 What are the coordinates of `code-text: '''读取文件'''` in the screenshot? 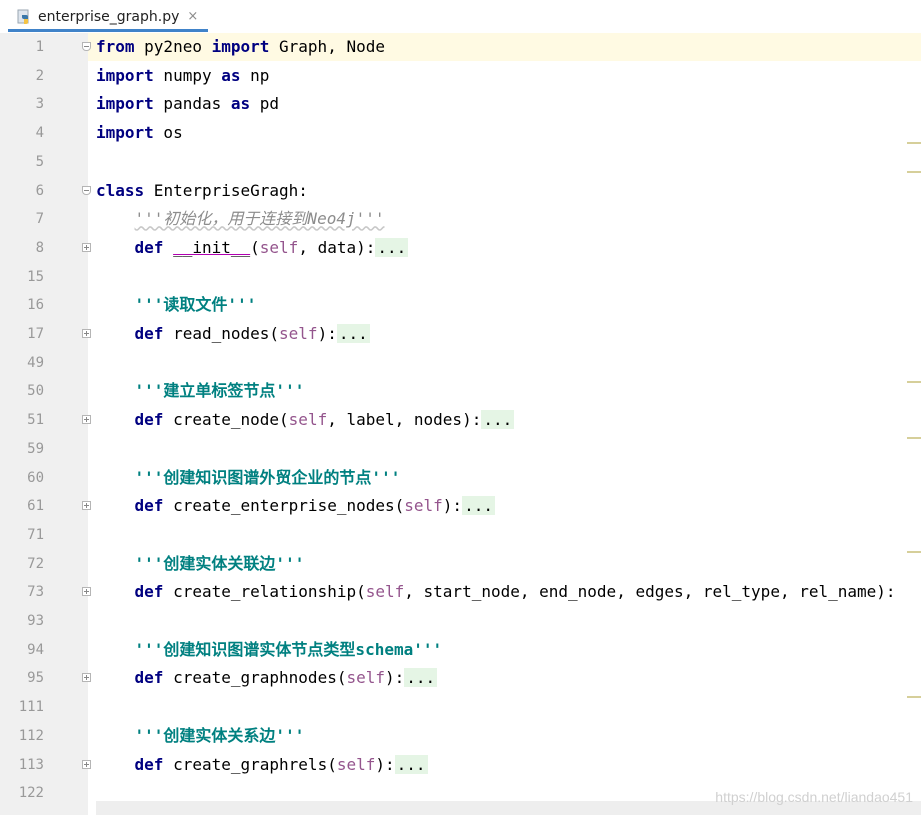 It's located at (195, 305).